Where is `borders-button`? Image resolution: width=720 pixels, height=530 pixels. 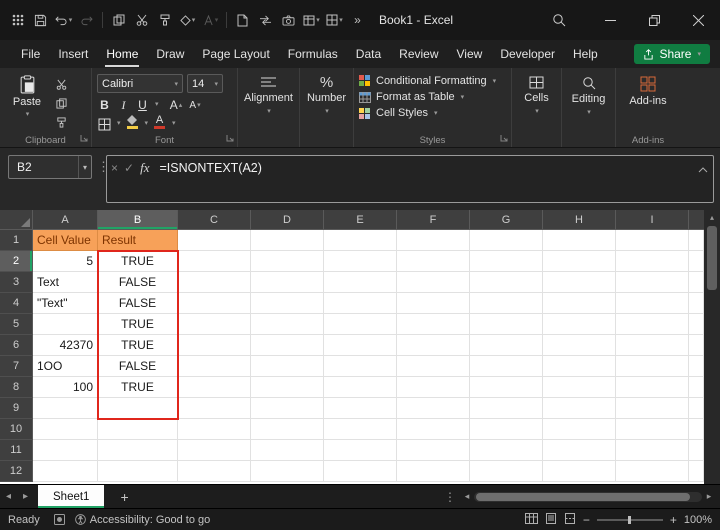
borders-button is located at coordinates (104, 123).